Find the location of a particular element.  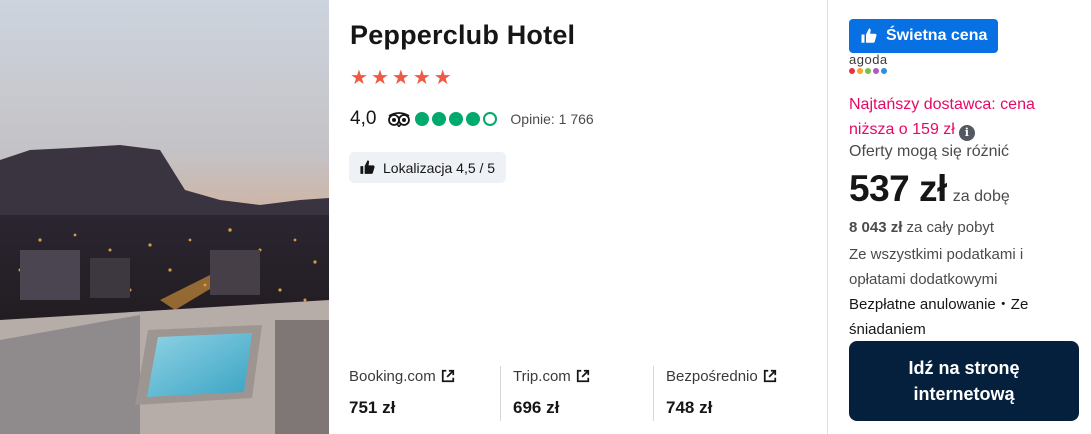

provider-name: Bezpośrednio is located at coordinates (712, 376).